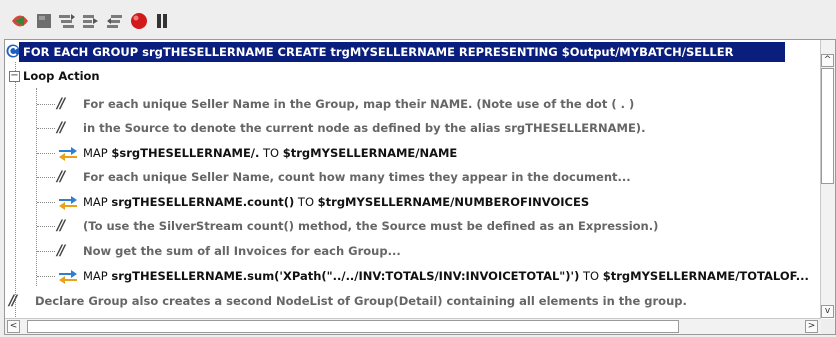  I want to click on scroll-down-button: v, so click(827, 311).